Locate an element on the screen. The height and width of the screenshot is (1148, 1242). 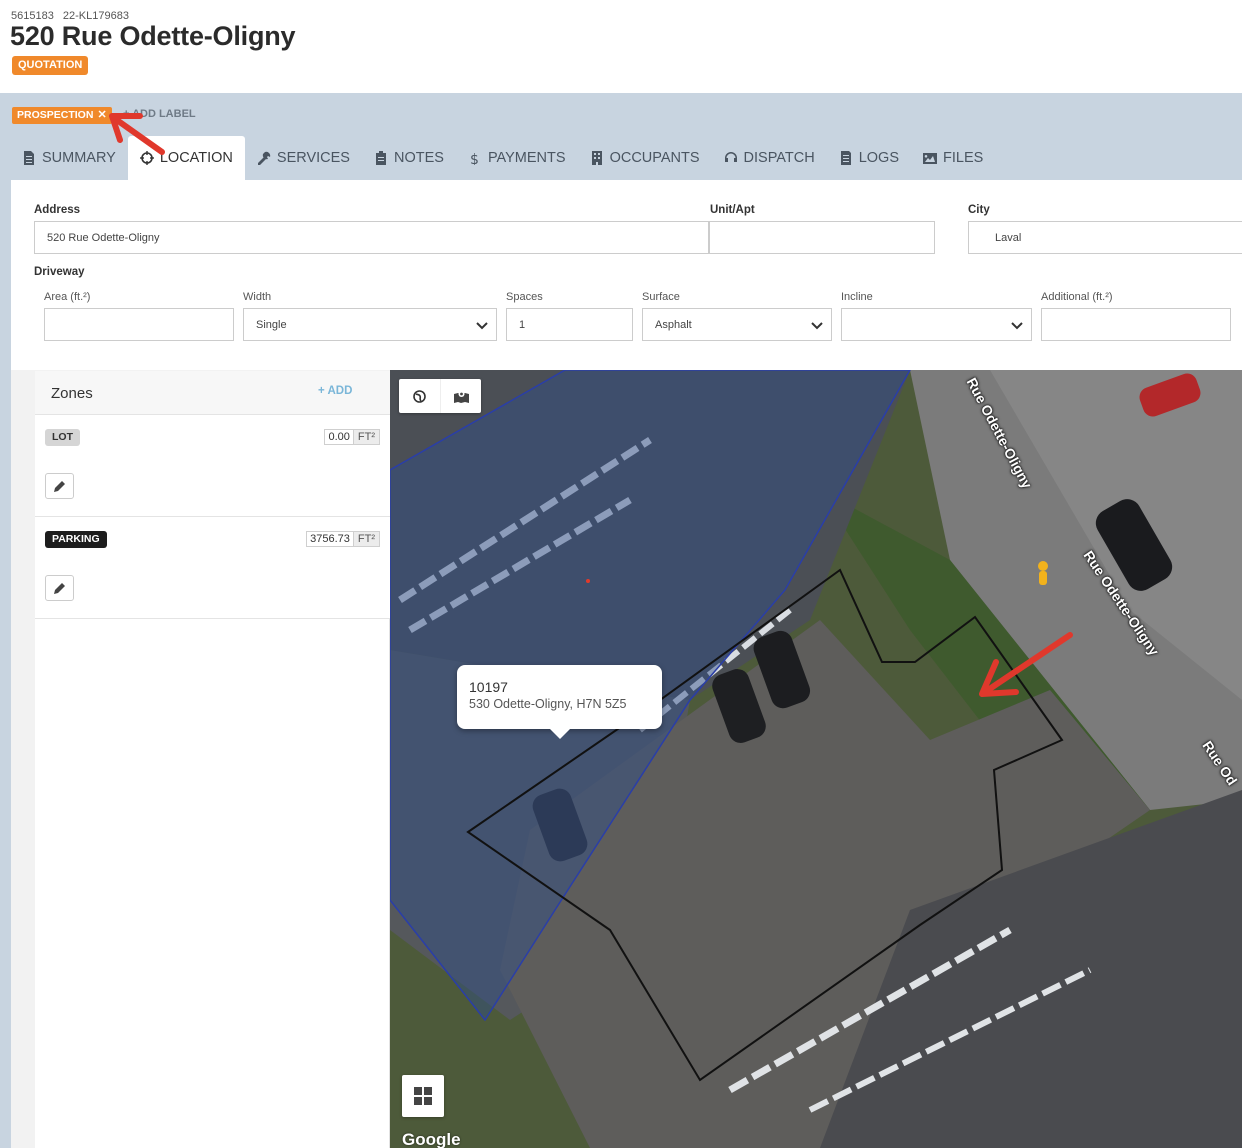
headset-icon is located at coordinates (730, 157).